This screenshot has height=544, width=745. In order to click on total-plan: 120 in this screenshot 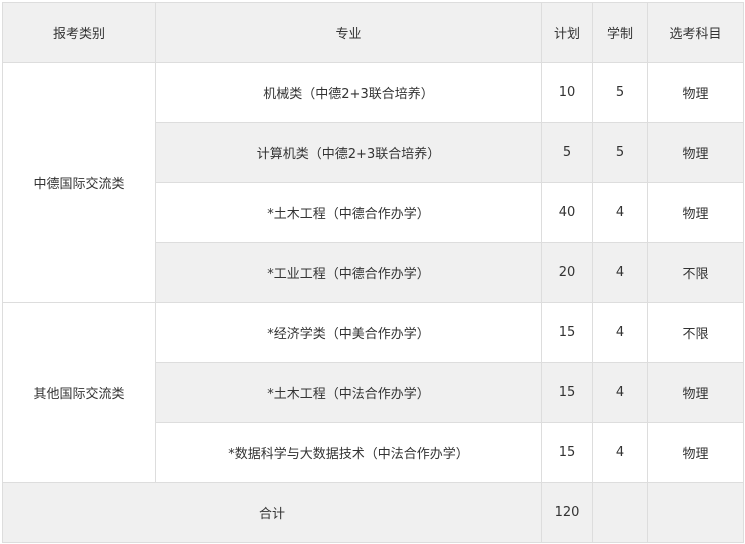, I will do `click(567, 512)`.